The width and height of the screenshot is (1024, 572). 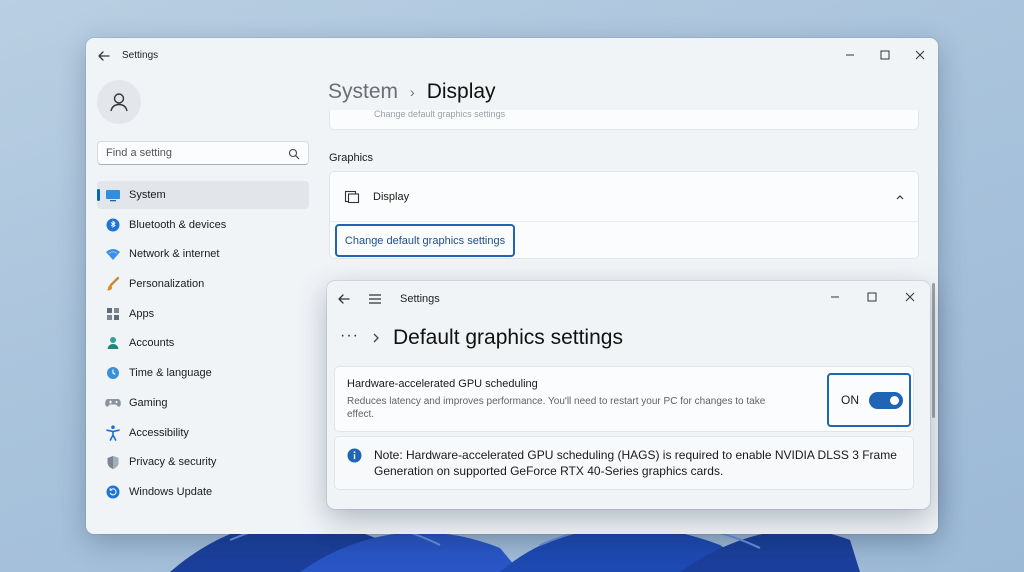 What do you see at coordinates (203, 153) in the screenshot?
I see `search-input: Find a setting` at bounding box center [203, 153].